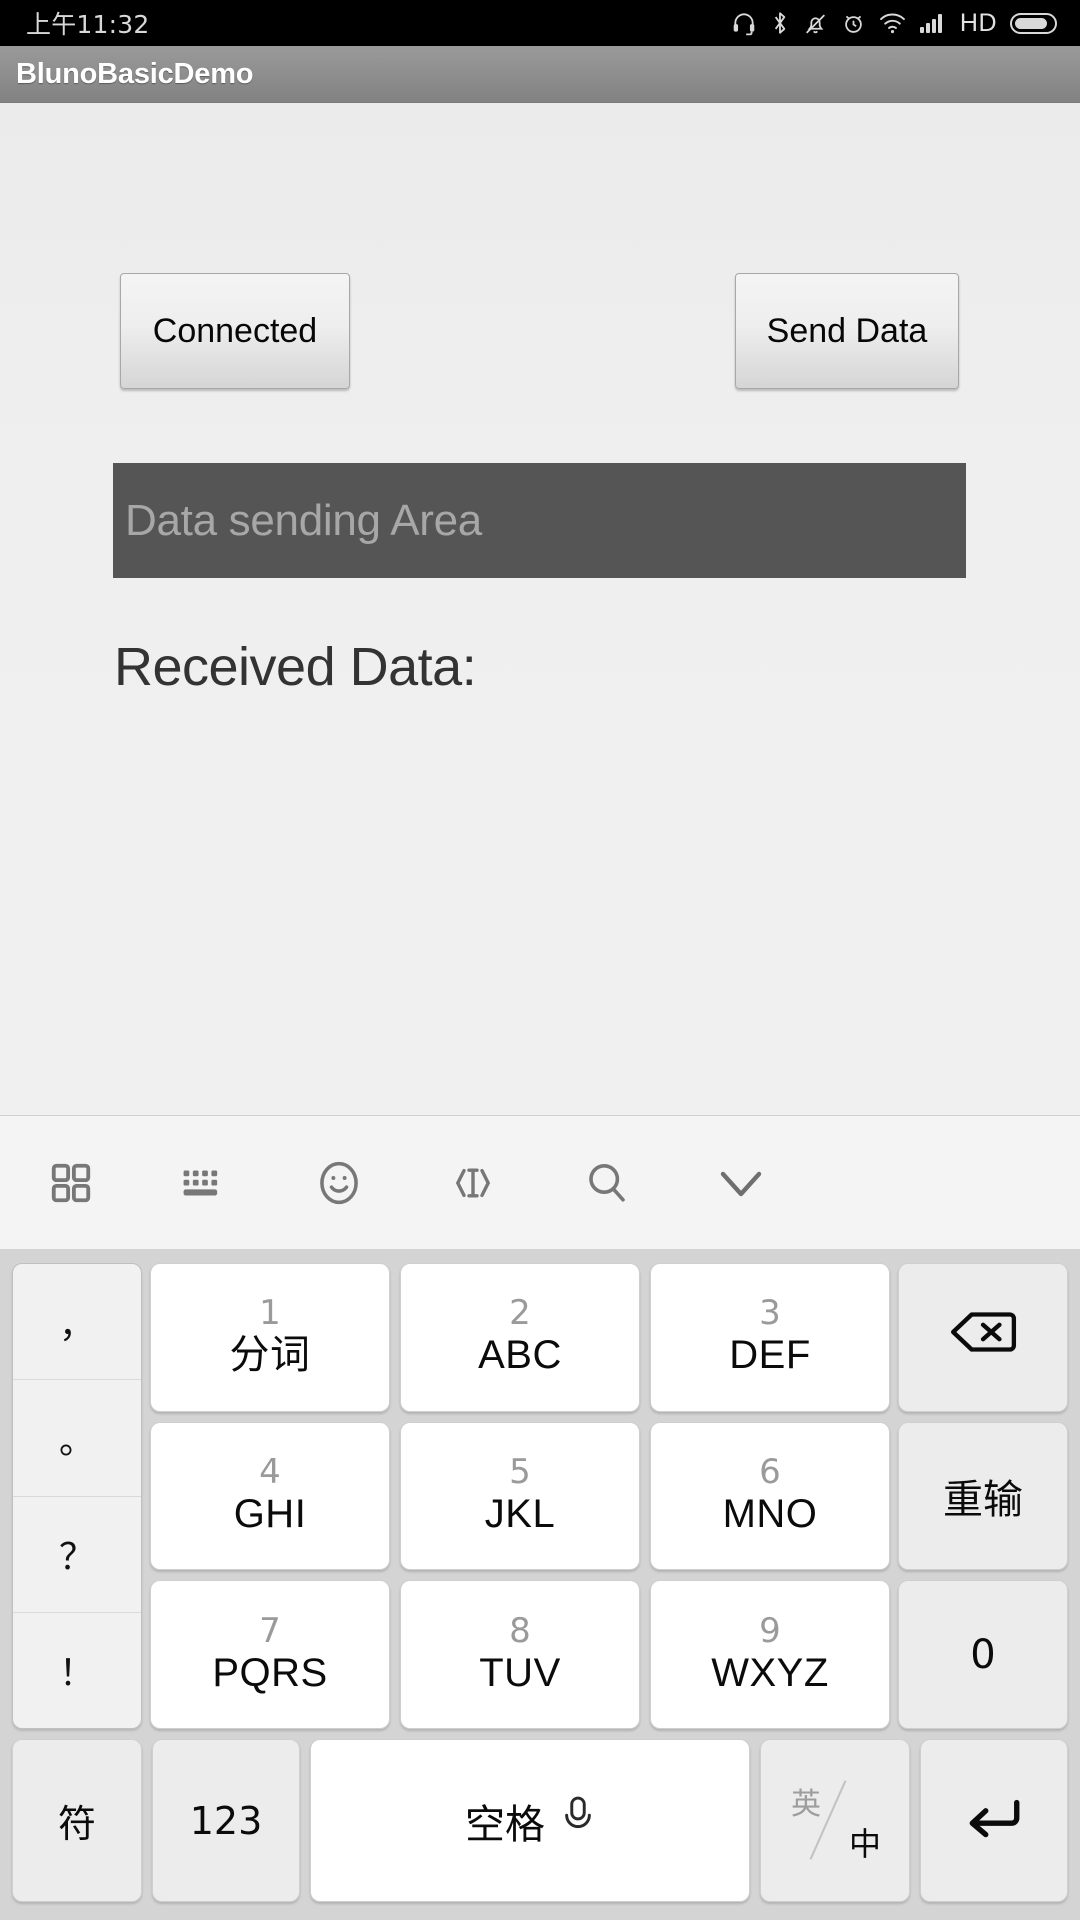 The image size is (1080, 1920). Describe the element at coordinates (520, 1472) in the screenshot. I see `key-5-number: 5` at that location.